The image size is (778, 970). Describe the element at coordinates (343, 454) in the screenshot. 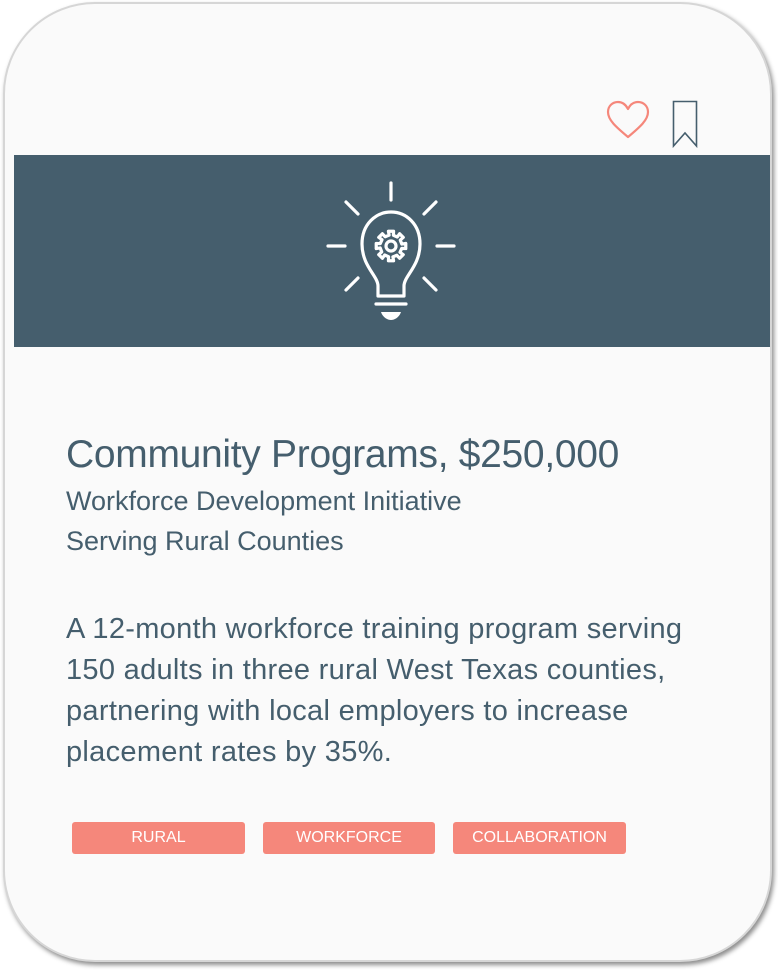

I see `program-title: Community Programs, $250,000` at that location.